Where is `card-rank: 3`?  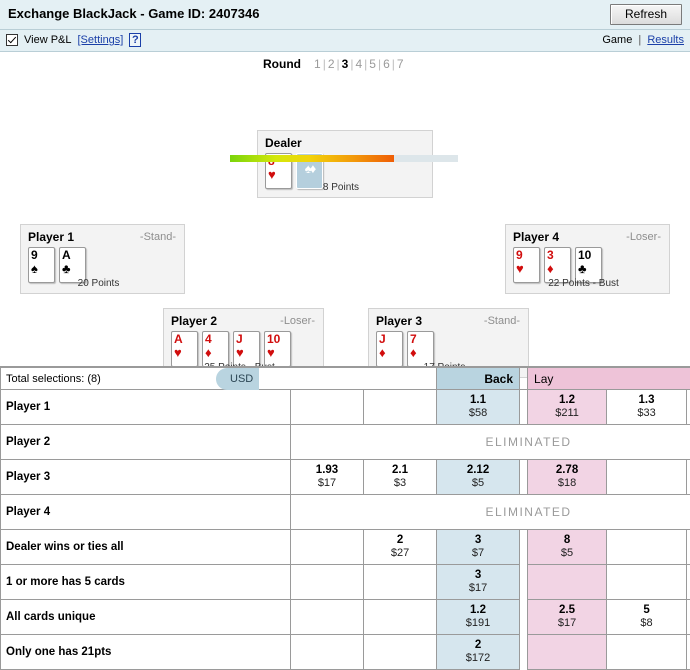
card-rank: 3 is located at coordinates (550, 255).